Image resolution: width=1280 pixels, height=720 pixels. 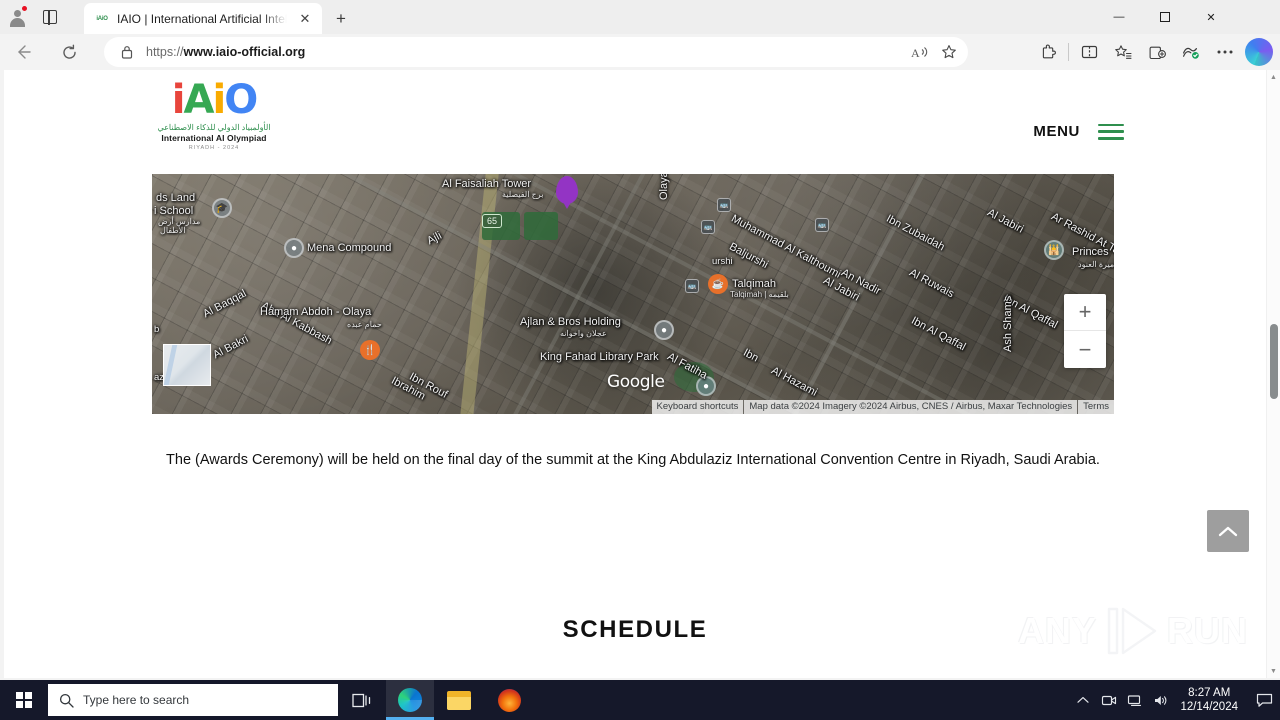 I want to click on address-bar: https://www.iaio-official.org A, so click(x=536, y=52).